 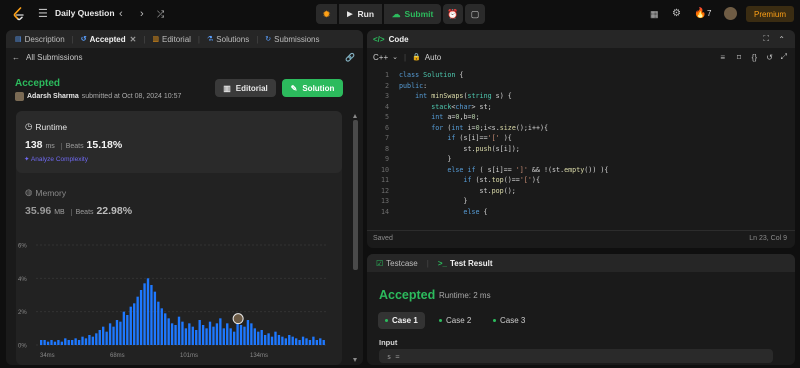 What do you see at coordinates (503, 128) in the screenshot?
I see `code-line: for (int i=0;i<s.size();i++){` at bounding box center [503, 128].